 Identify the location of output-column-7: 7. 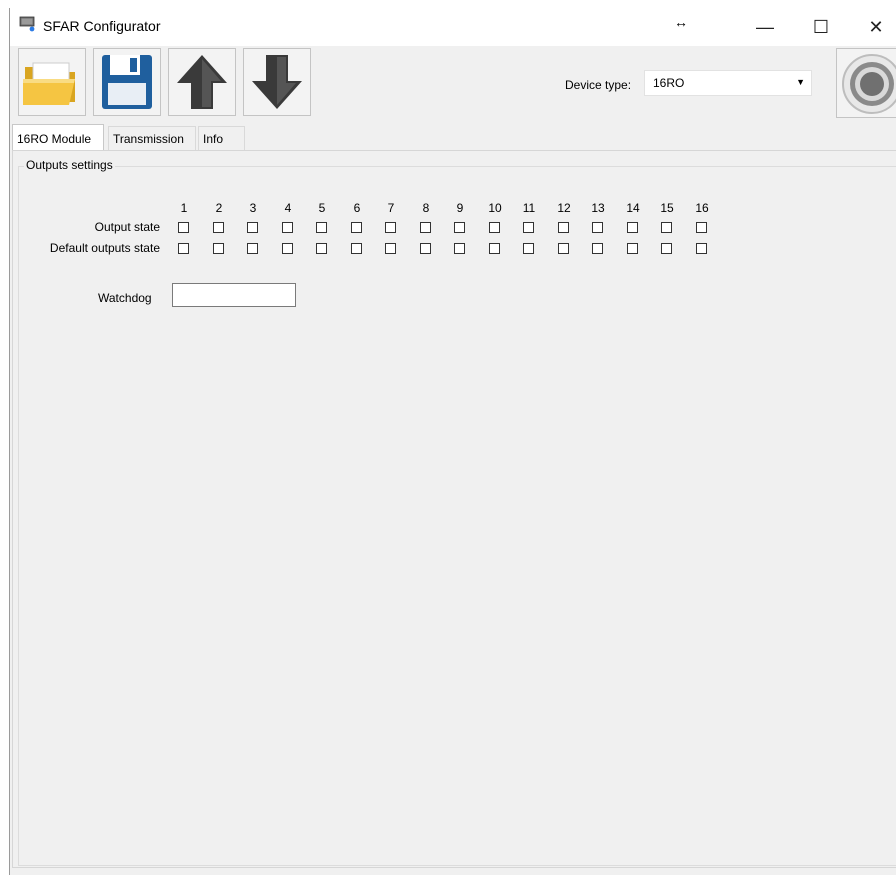
(391, 208).